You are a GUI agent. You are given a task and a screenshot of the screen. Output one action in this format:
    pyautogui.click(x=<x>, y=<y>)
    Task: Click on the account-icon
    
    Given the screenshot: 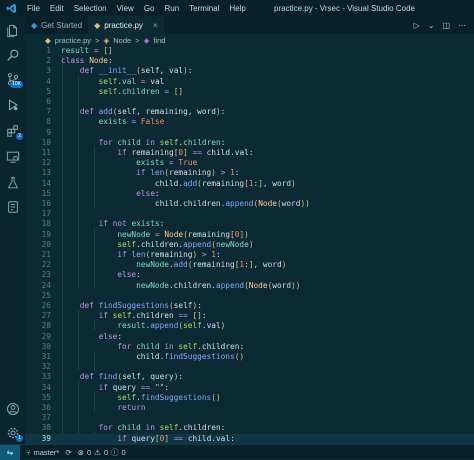 What is the action you would take?
    pyautogui.click(x=12, y=409)
    